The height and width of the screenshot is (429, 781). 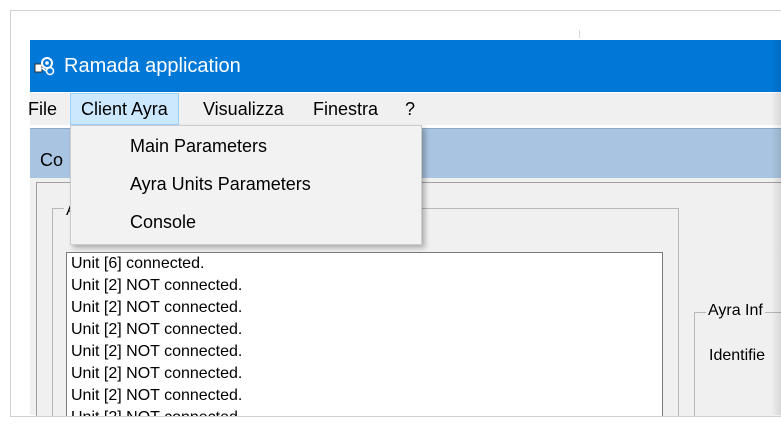 I want to click on window-title: Ramada application, so click(x=152, y=66).